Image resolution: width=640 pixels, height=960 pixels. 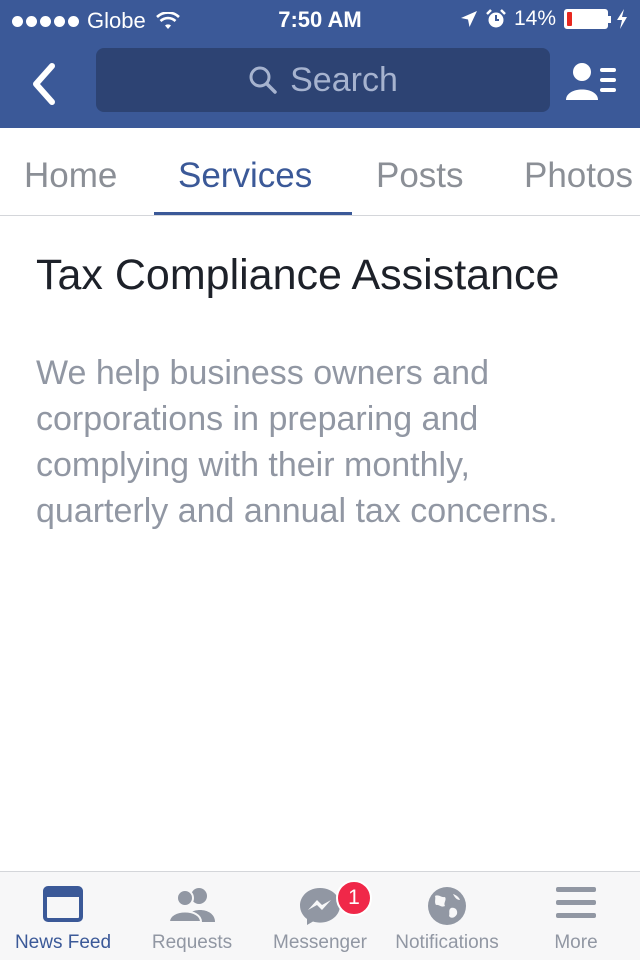 I want to click on tab-home: Home, so click(x=70, y=171).